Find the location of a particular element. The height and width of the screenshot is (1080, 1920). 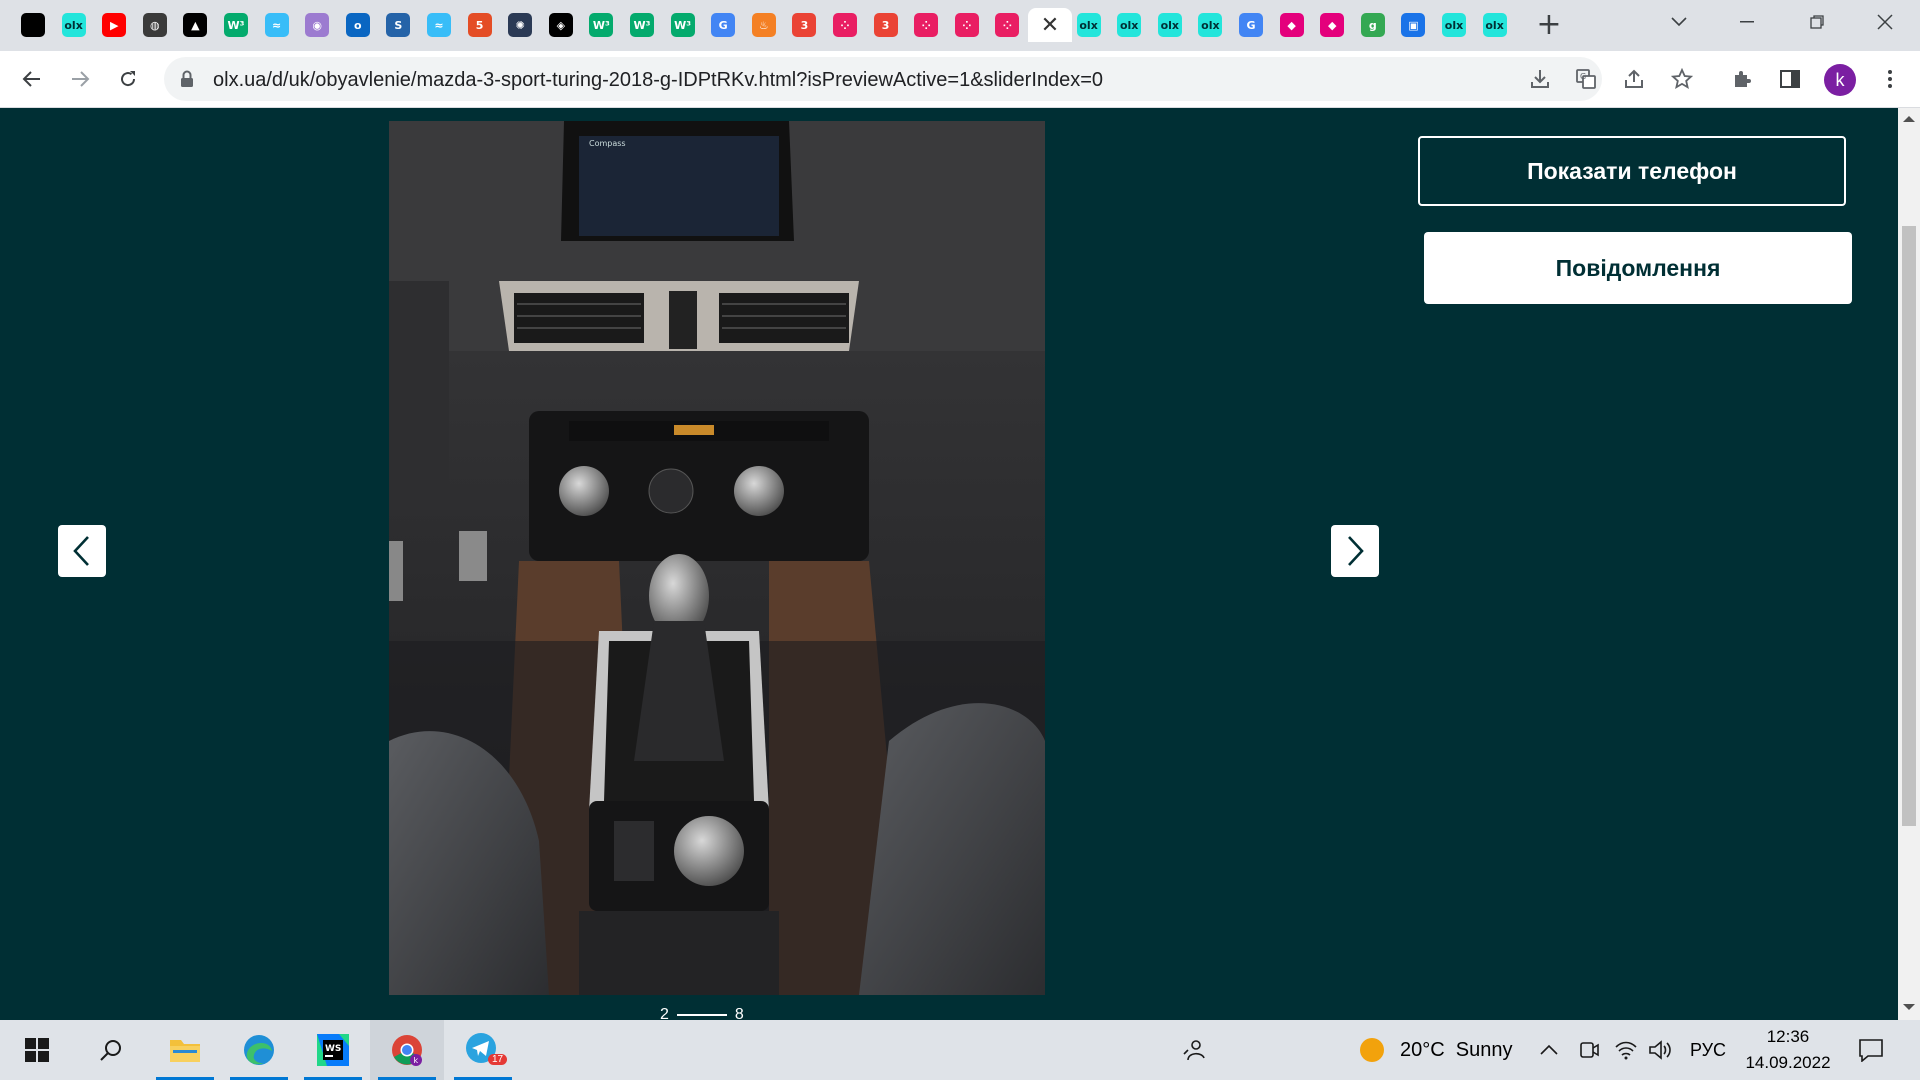

w3schools-icon: W³ is located at coordinates (642, 25).